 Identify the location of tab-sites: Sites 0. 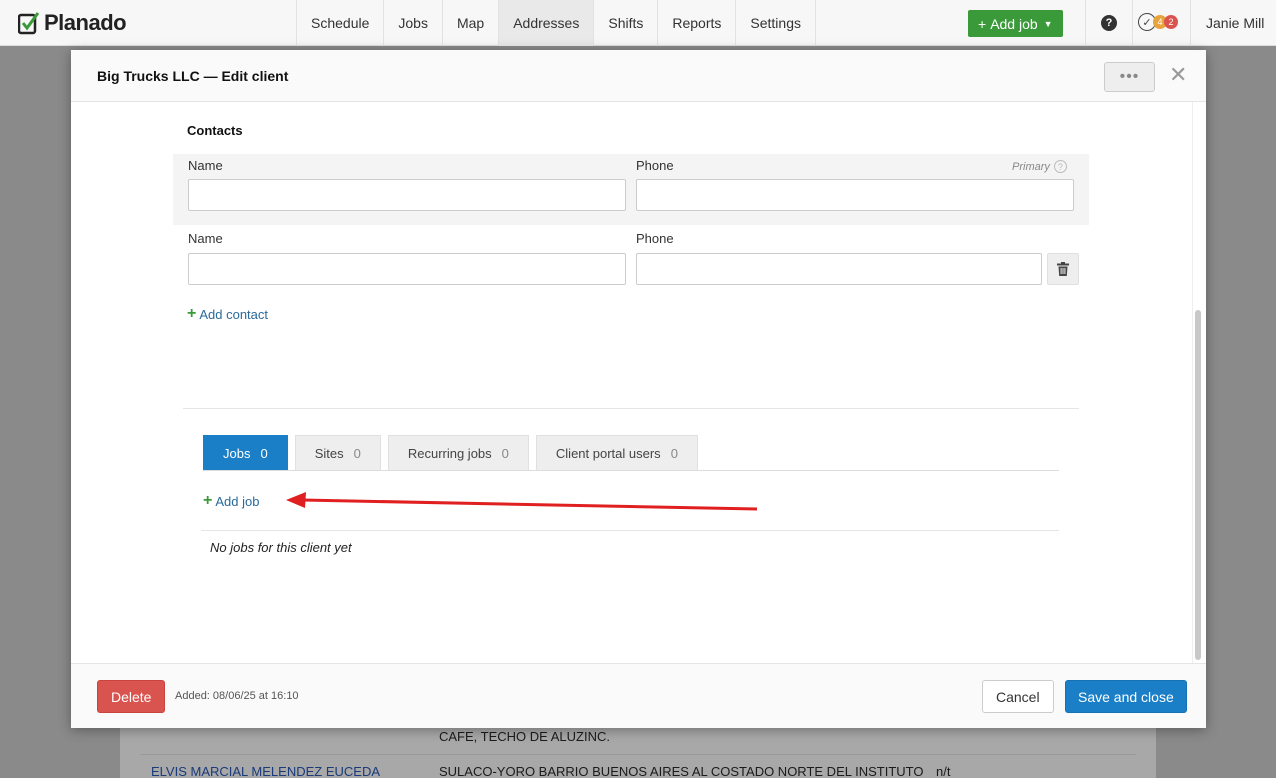
(337, 453).